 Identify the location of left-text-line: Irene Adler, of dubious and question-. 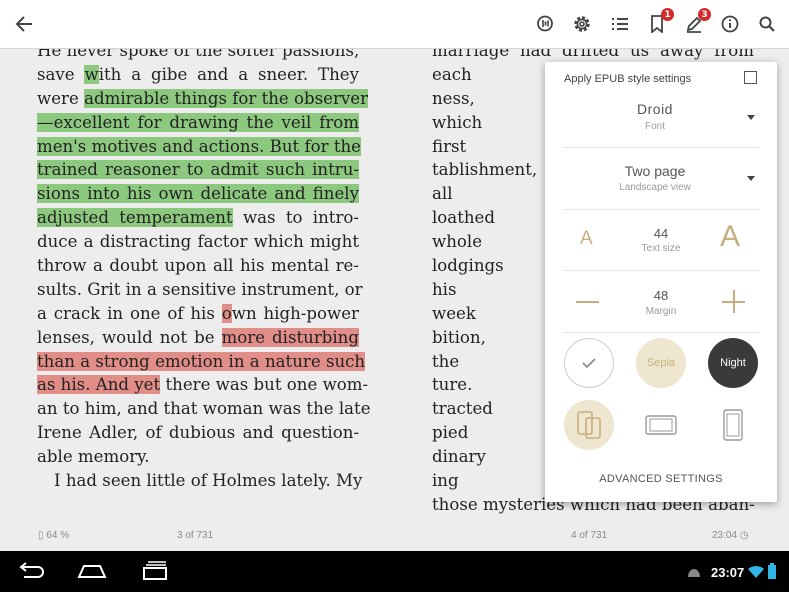
(198, 433).